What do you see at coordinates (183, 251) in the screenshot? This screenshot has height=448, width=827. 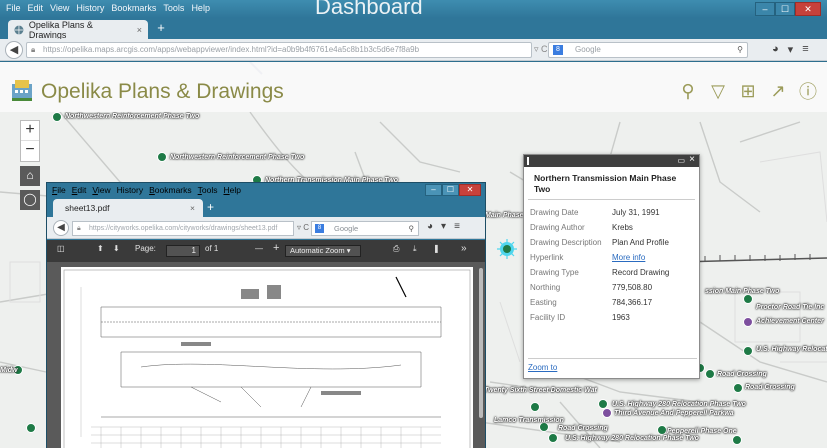 I see `page-number-input: 1` at bounding box center [183, 251].